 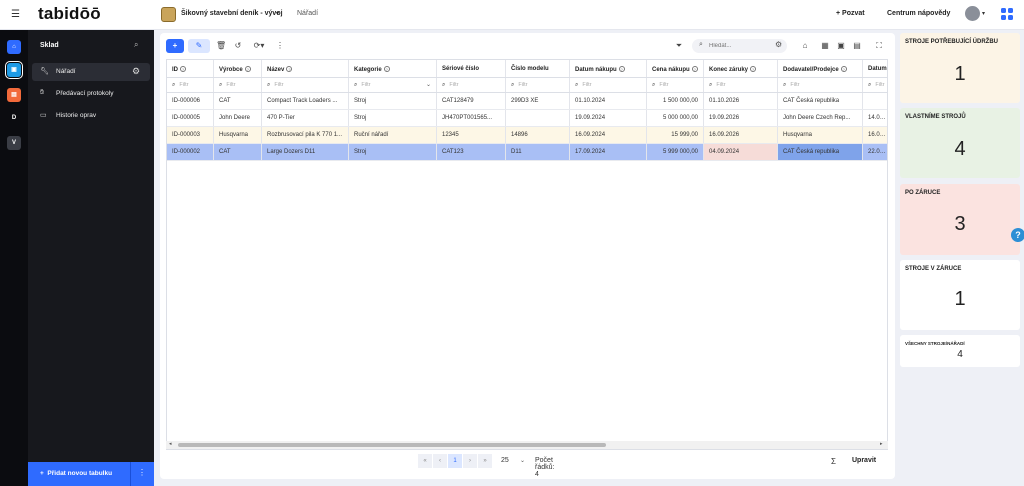 What do you see at coordinates (960, 295) in the screenshot?
I see `kpi-card: STROJE V ZÁRUCE 1` at bounding box center [960, 295].